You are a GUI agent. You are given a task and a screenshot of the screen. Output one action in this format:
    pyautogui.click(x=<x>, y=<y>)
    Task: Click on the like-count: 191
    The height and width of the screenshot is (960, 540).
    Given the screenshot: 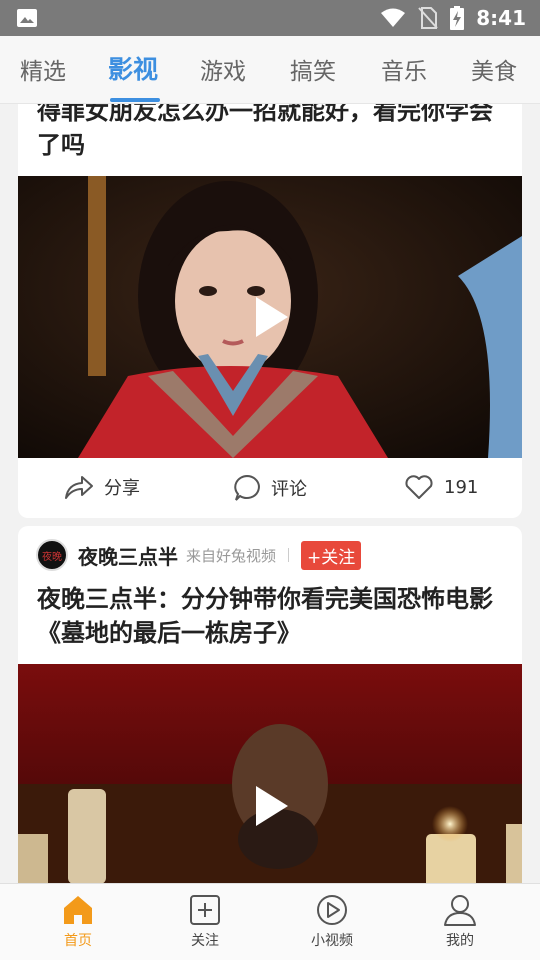 What is the action you would take?
    pyautogui.click(x=461, y=487)
    